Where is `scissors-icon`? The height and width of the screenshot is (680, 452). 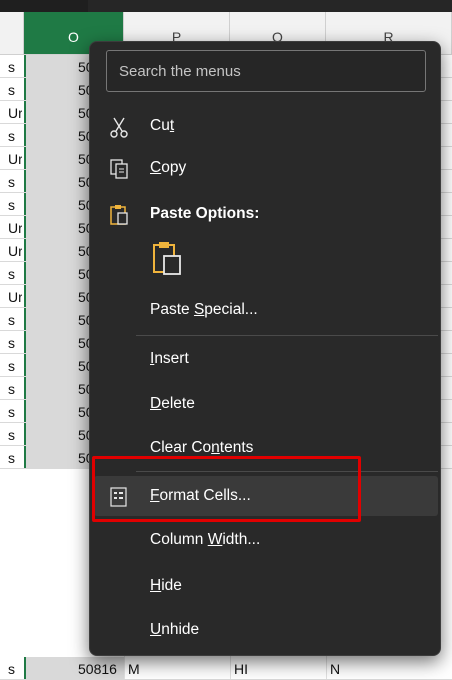
scissors-icon is located at coordinates (119, 127).